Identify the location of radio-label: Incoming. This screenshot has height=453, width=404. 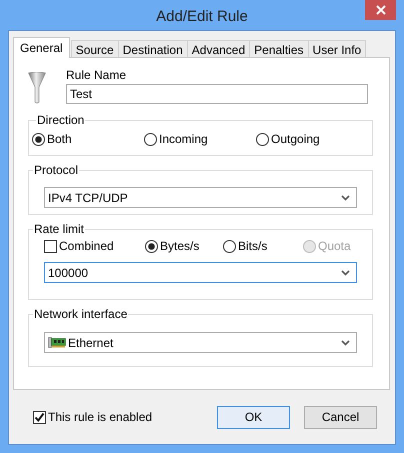
(183, 139).